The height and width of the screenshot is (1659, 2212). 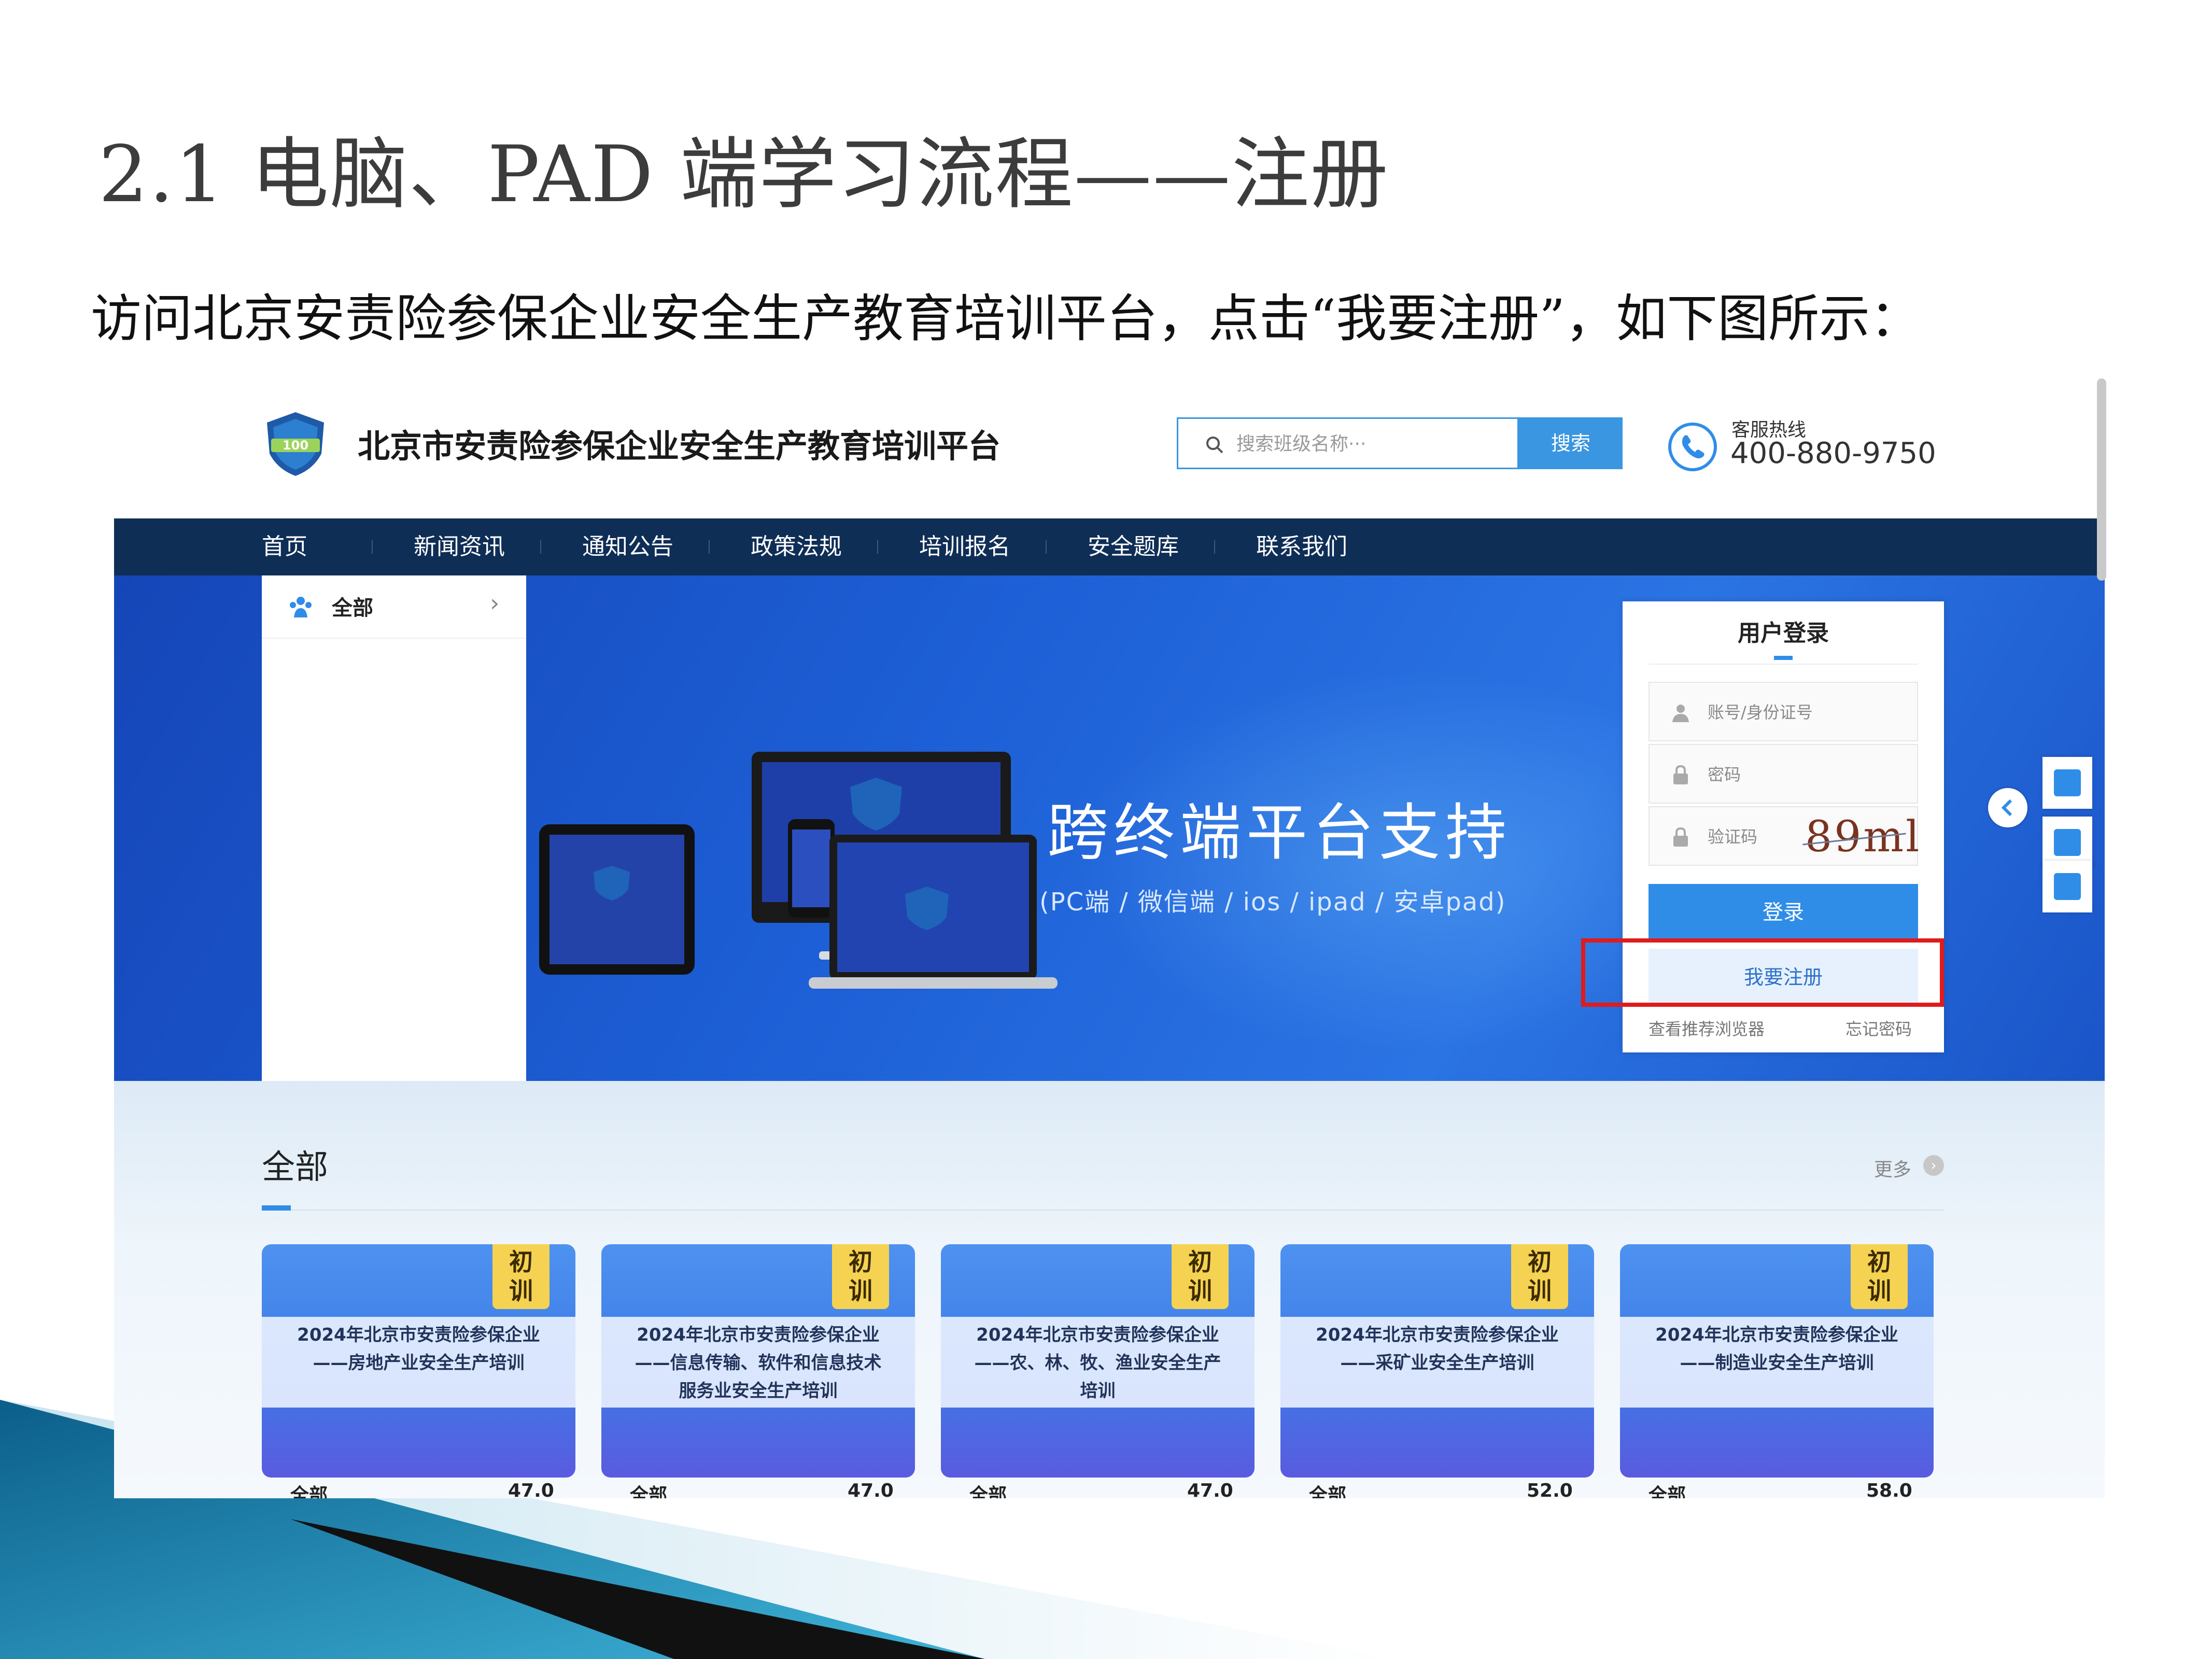 What do you see at coordinates (1878, 1028) in the screenshot?
I see `forgot-password-link: 忘记密码` at bounding box center [1878, 1028].